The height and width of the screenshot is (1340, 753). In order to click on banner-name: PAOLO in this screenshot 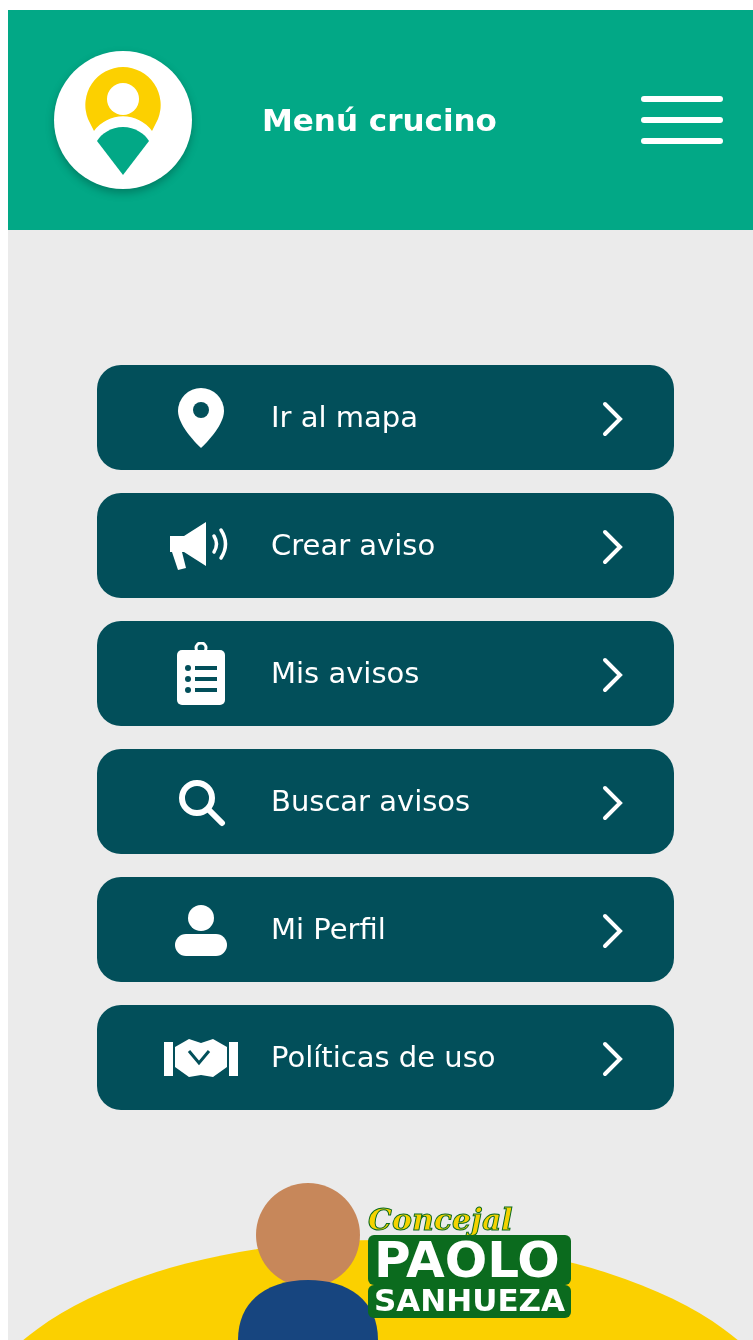, I will do `click(470, 1260)`.